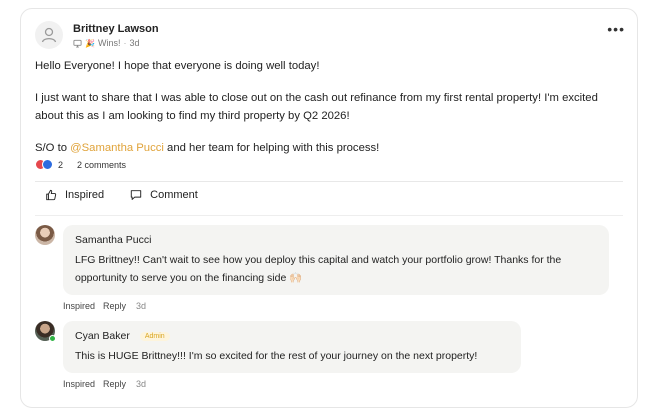 Image resolution: width=650 pixels, height=408 pixels. Describe the element at coordinates (60, 165) in the screenshot. I see `reaction-count: 2` at that location.